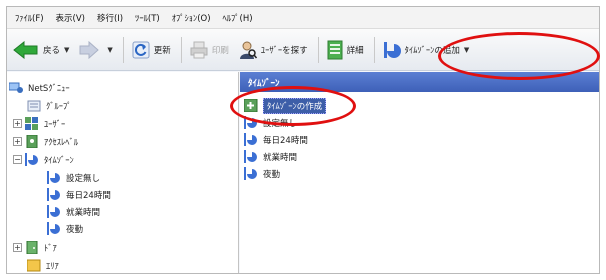 The image size is (606, 280). I want to click on access-level-icon, so click(32, 141).